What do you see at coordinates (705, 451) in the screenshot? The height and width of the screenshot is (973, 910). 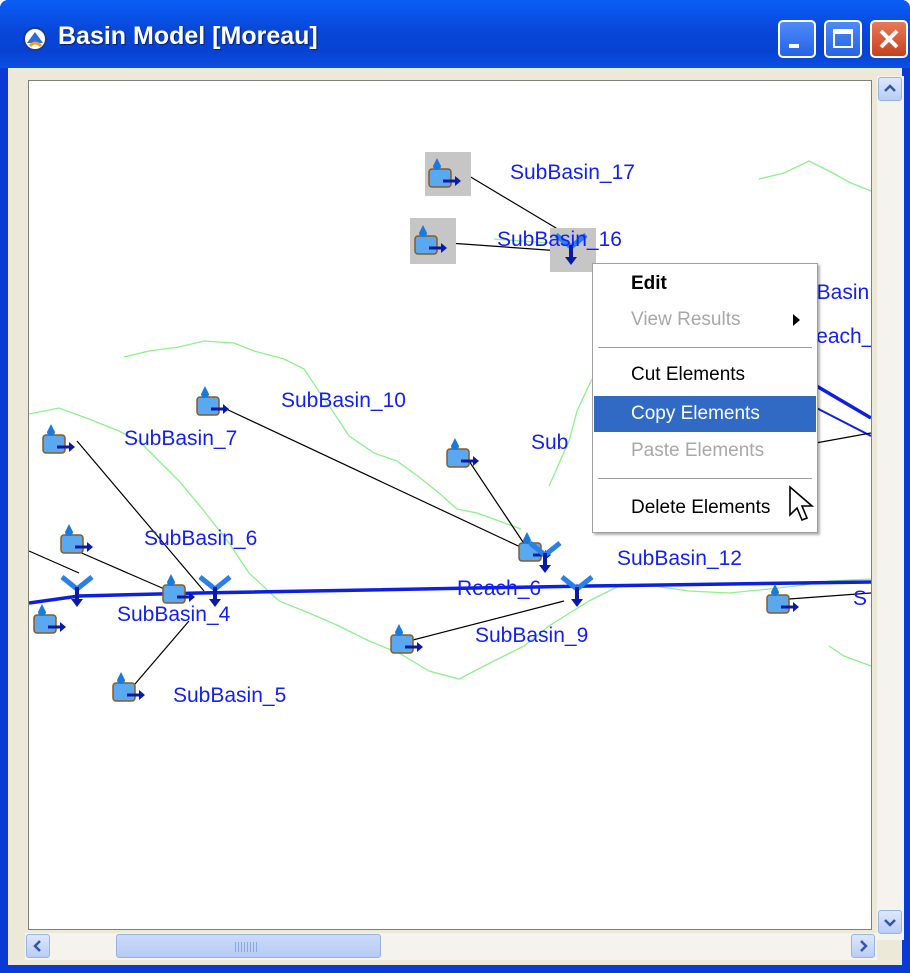 I see `menu-item-paste-elements: Paste Elements` at bounding box center [705, 451].